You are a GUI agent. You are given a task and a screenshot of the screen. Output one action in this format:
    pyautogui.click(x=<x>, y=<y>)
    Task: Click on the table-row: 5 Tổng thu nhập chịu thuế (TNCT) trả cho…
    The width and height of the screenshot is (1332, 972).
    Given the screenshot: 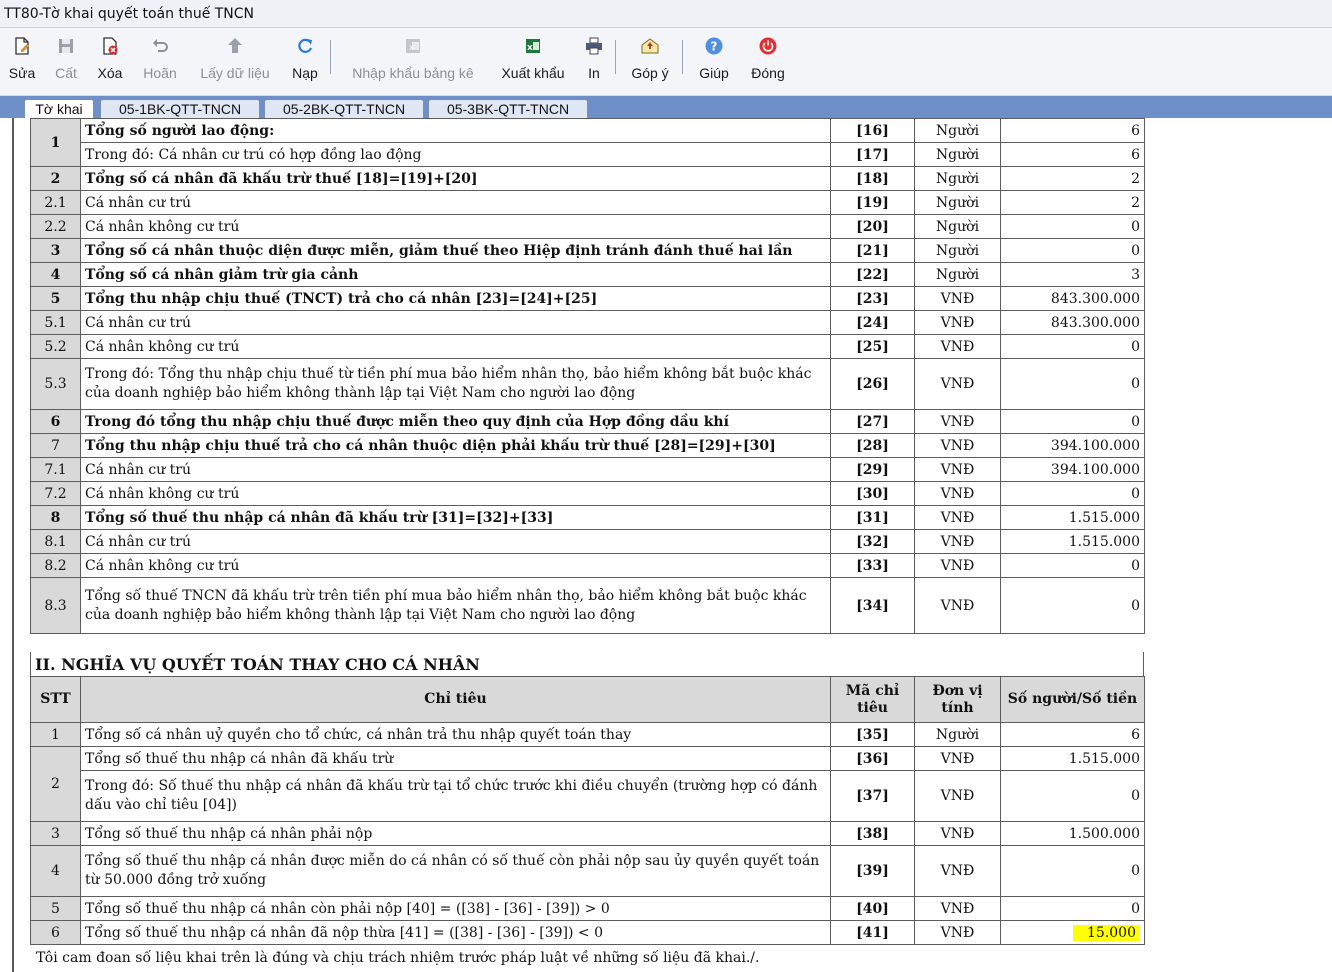 What is the action you would take?
    pyautogui.click(x=587, y=298)
    